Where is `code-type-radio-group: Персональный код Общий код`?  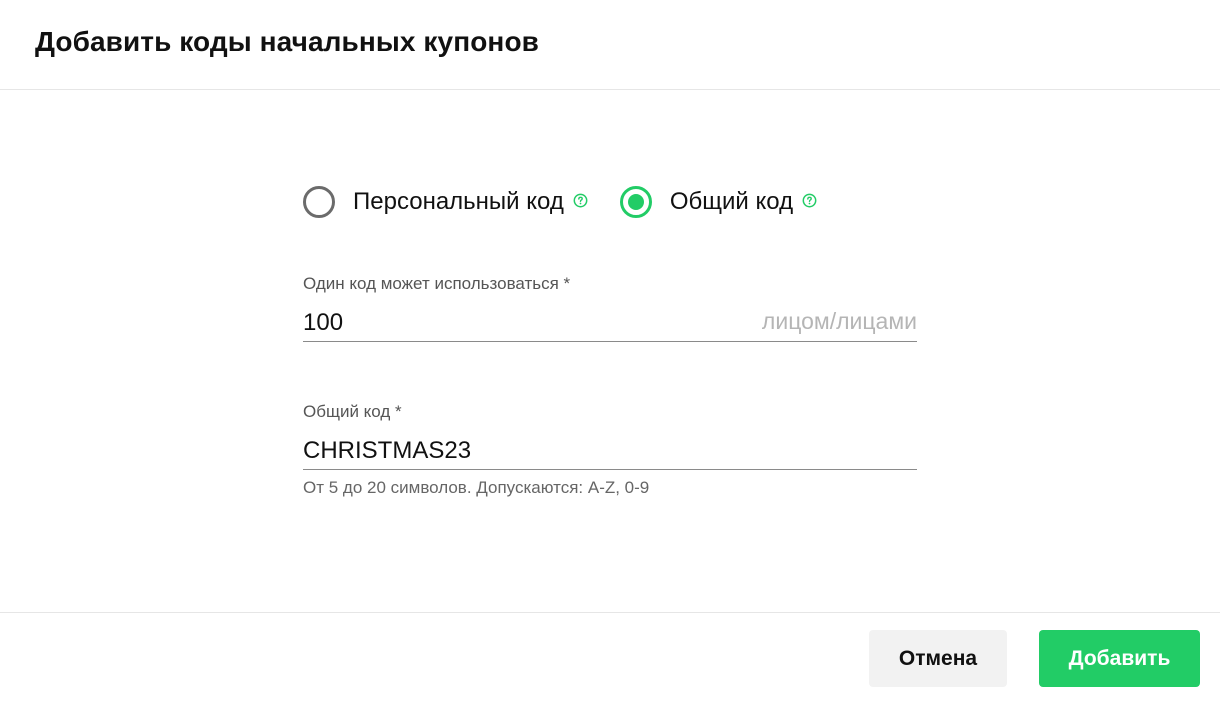
code-type-radio-group: Персональный код Общий код is located at coordinates (560, 202).